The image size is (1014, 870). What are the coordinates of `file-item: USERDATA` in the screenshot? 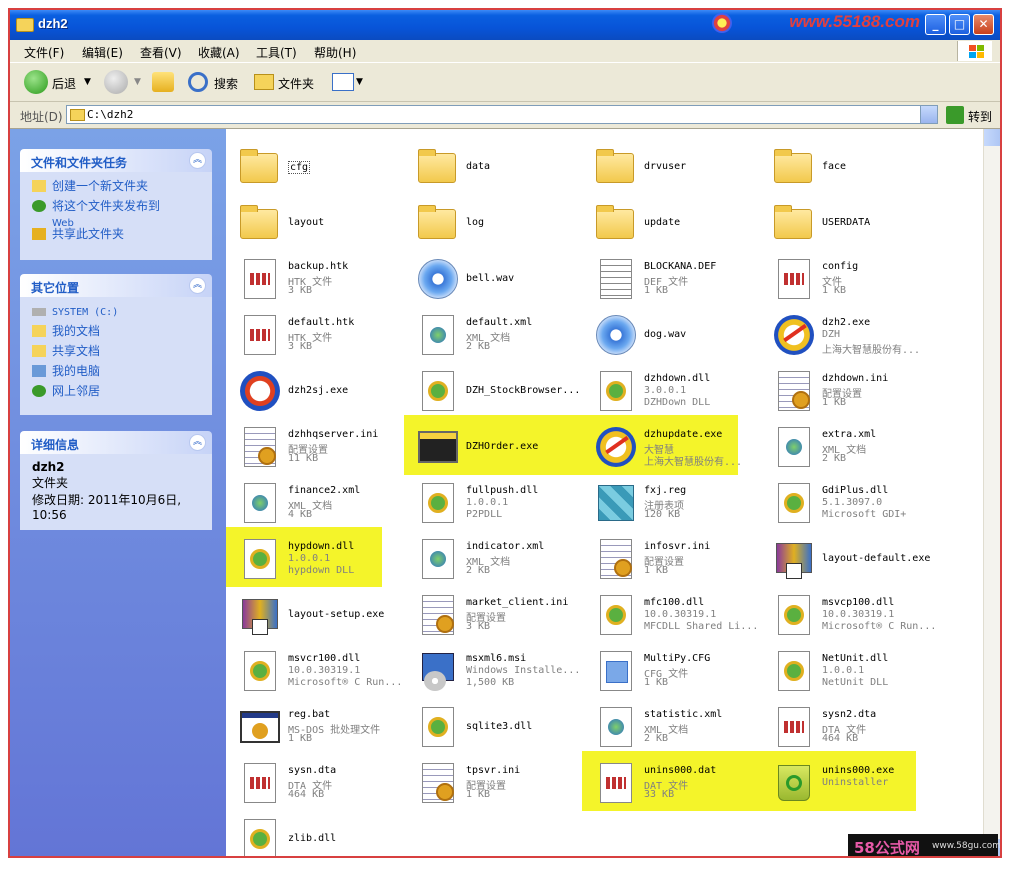 It's located at (851, 223).